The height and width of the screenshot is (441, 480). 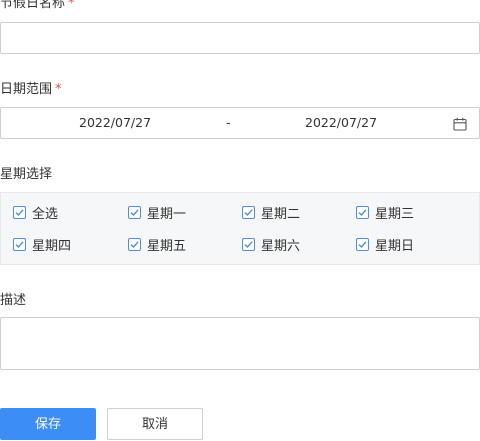 What do you see at coordinates (341, 123) in the screenshot?
I see `date-range-end: 2022/07/27` at bounding box center [341, 123].